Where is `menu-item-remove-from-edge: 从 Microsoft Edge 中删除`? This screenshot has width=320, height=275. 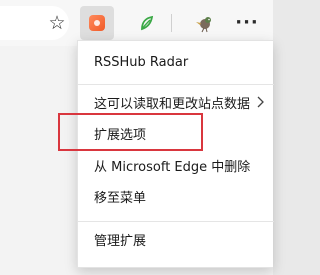
menu-item-remove-from-edge: 从 Microsoft Edge 中删除 is located at coordinates (176, 165).